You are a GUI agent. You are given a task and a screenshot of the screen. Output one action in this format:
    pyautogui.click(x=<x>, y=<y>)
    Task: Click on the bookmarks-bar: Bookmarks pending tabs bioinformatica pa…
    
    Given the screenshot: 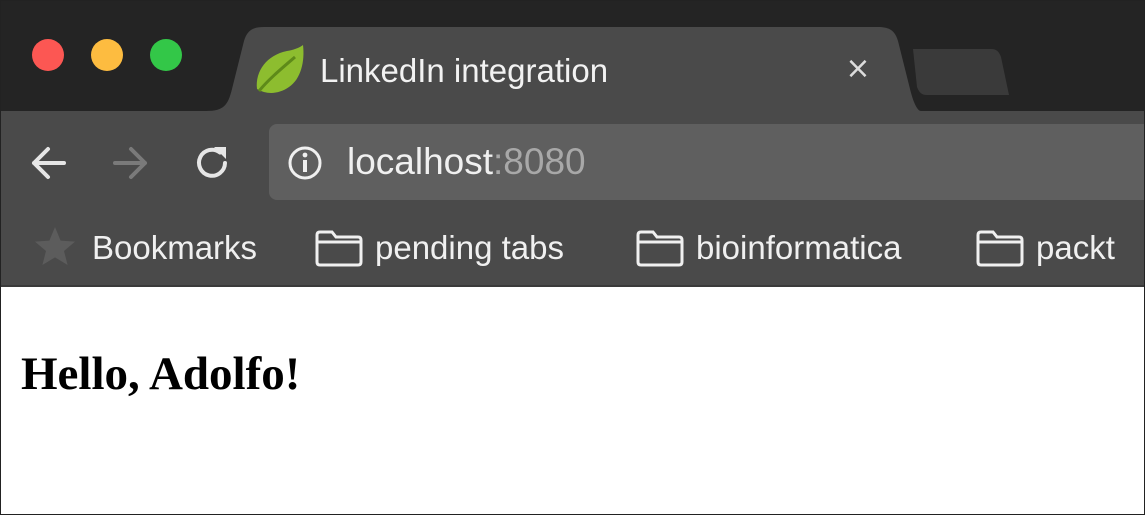 What is the action you would take?
    pyautogui.click(x=572, y=249)
    